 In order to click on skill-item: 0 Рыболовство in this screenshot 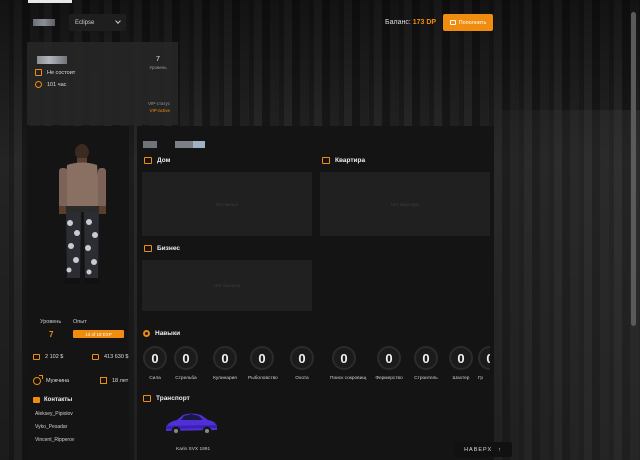, I will do `click(263, 363)`.